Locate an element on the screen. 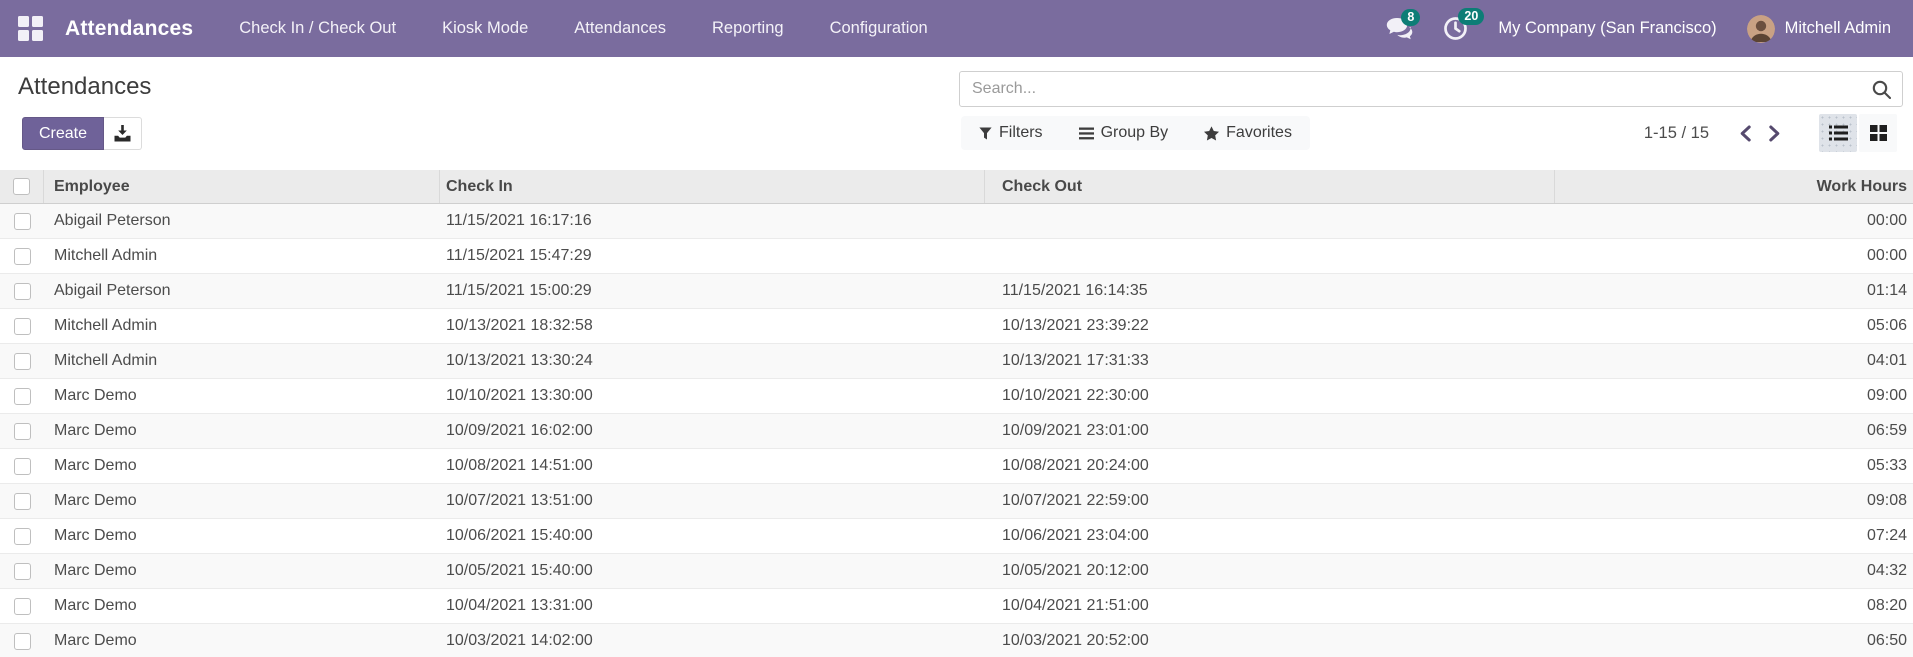 This screenshot has height=657, width=1913. cell-check-out: 10/09/2021 23:01:00 is located at coordinates (1270, 431).